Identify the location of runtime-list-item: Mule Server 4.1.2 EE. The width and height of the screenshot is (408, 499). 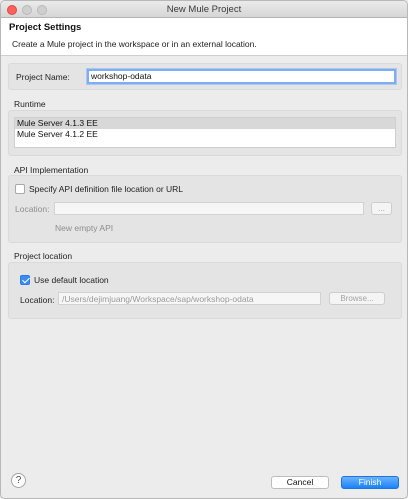
(205, 134).